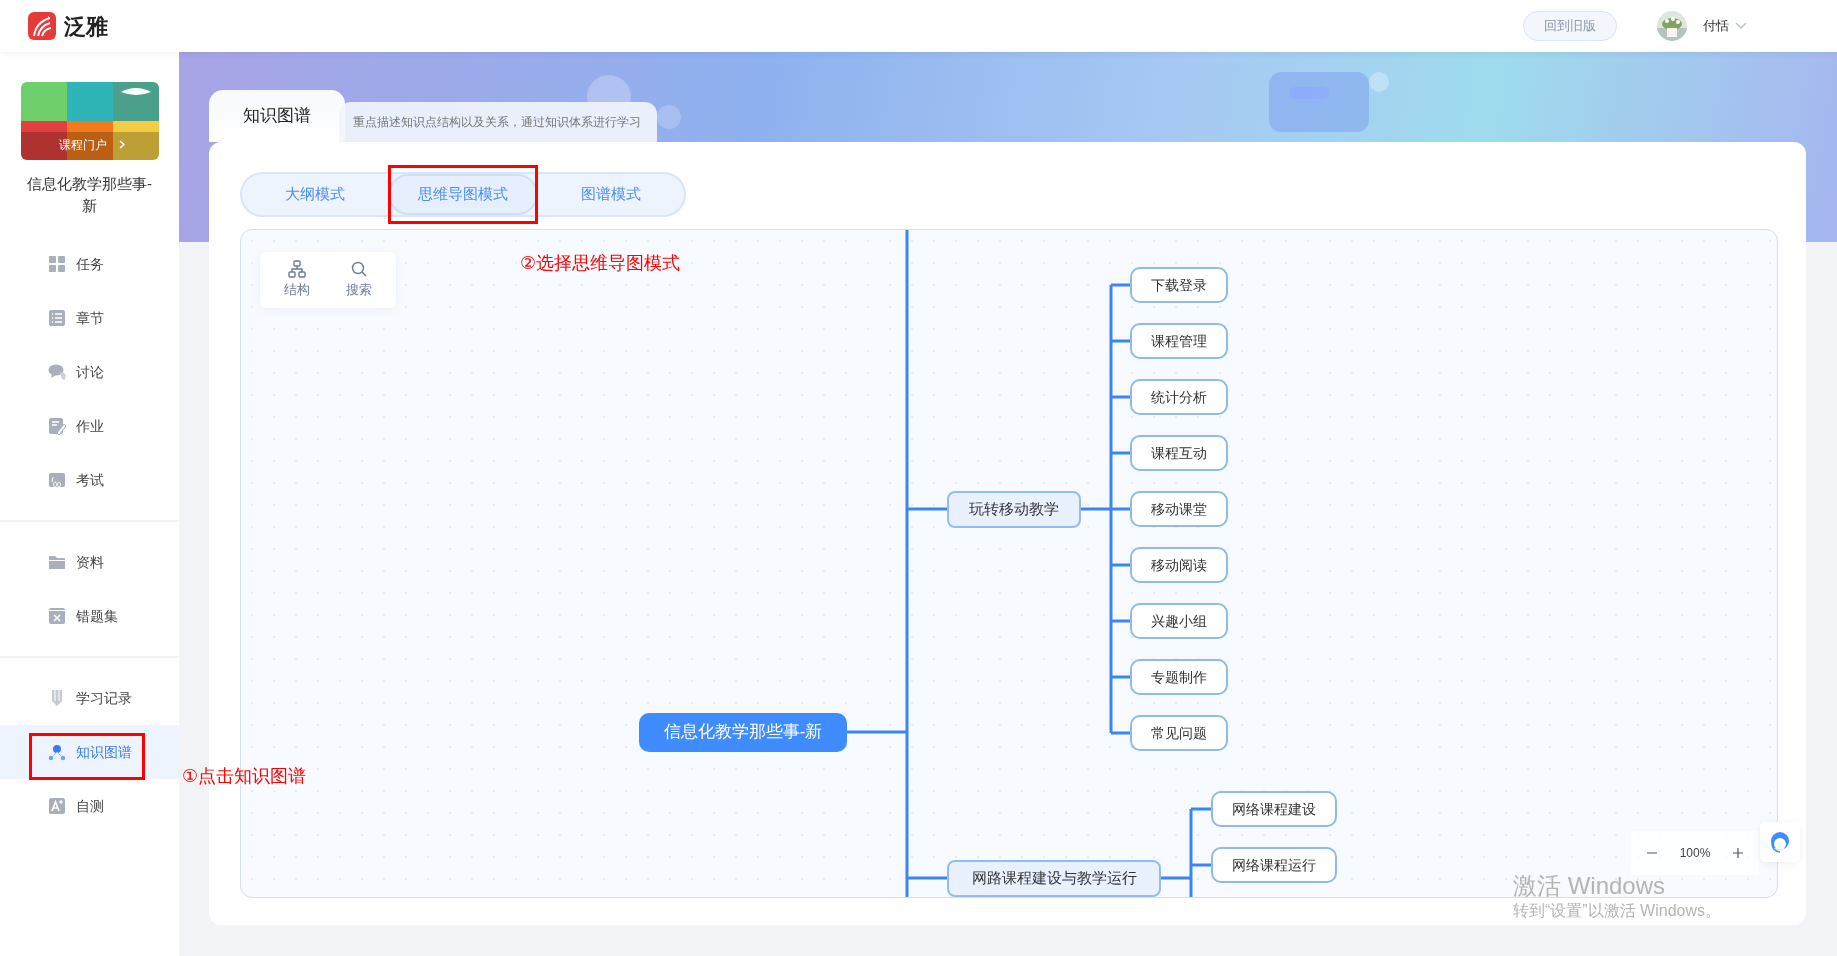  What do you see at coordinates (1179, 341) in the screenshot?
I see `leaf-node: 课程管理` at bounding box center [1179, 341].